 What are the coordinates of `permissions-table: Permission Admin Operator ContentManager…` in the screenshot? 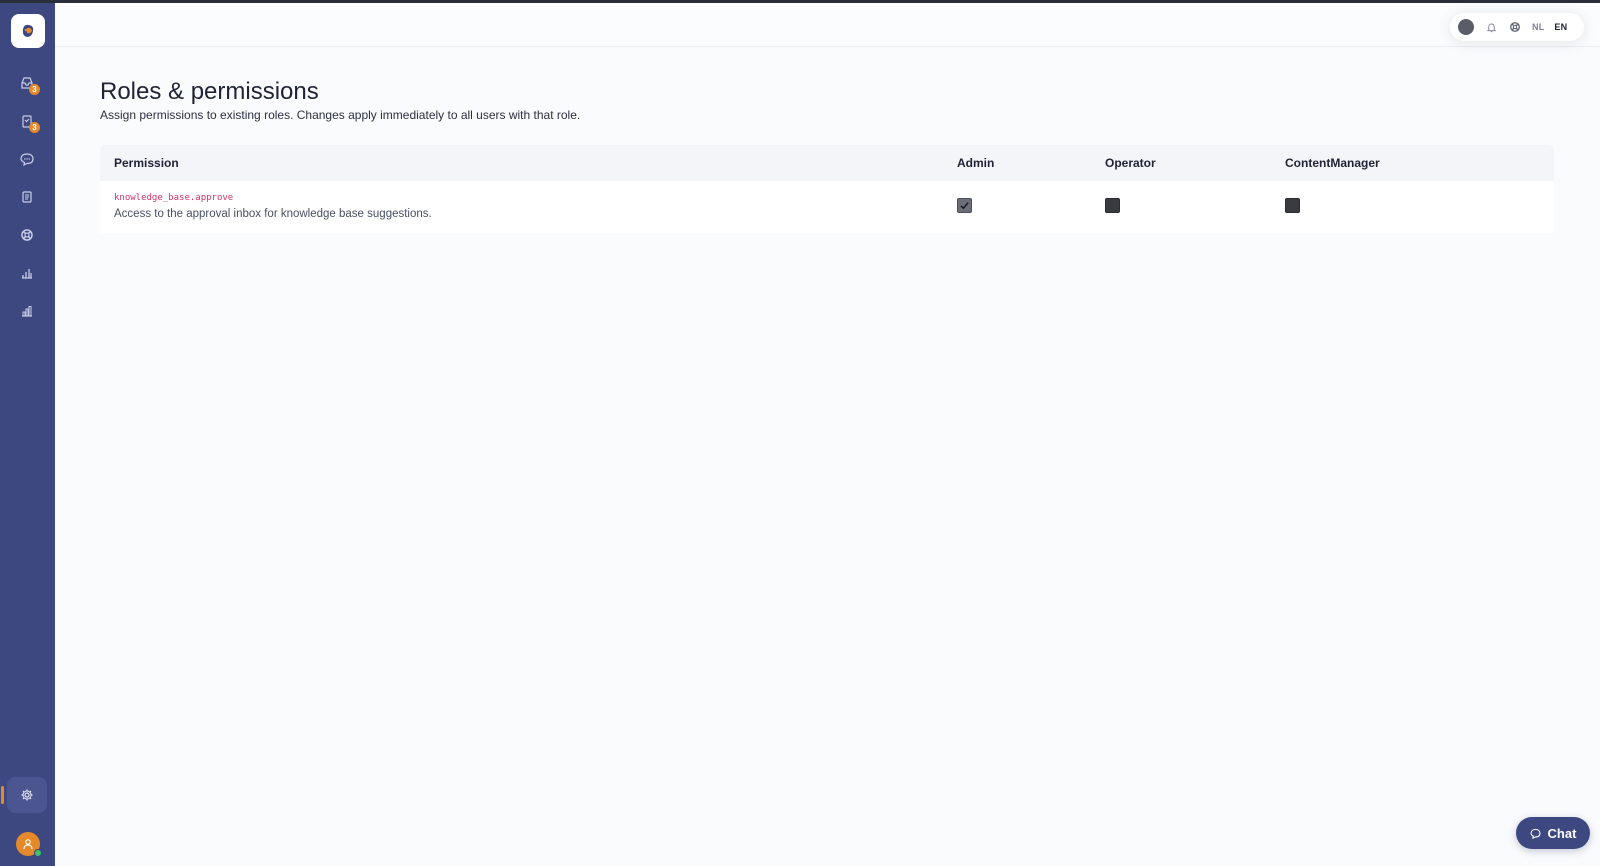 It's located at (827, 189).